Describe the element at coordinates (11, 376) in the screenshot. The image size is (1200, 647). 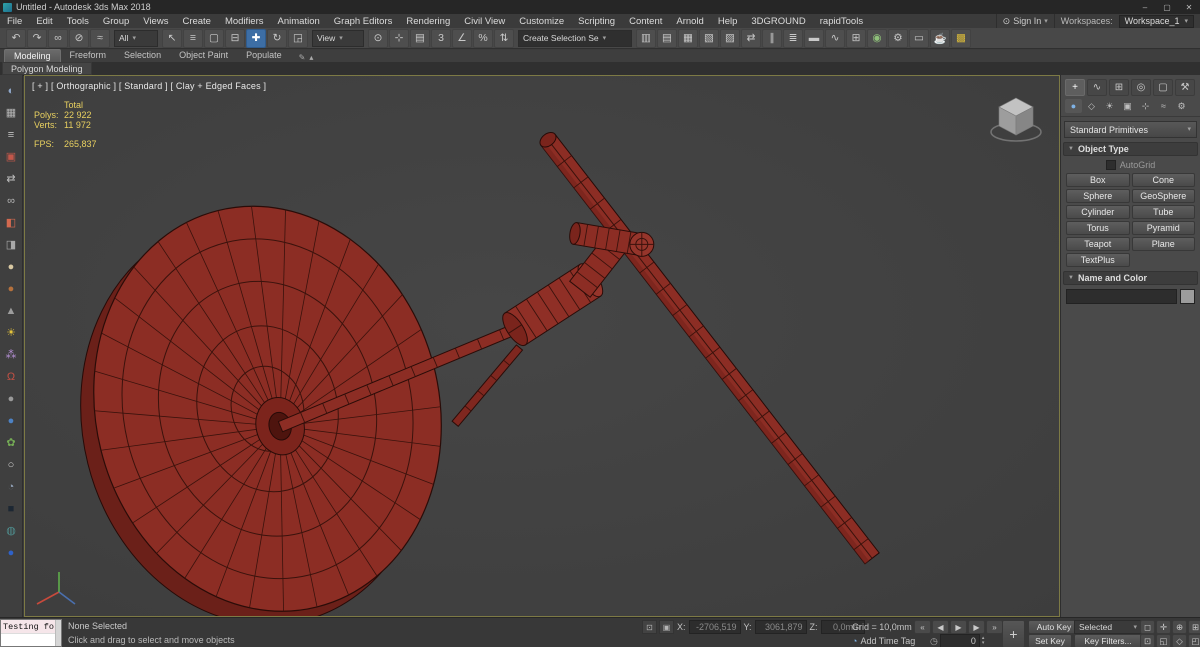
I see `rail-icon-magnet-tool: Ω` at that location.